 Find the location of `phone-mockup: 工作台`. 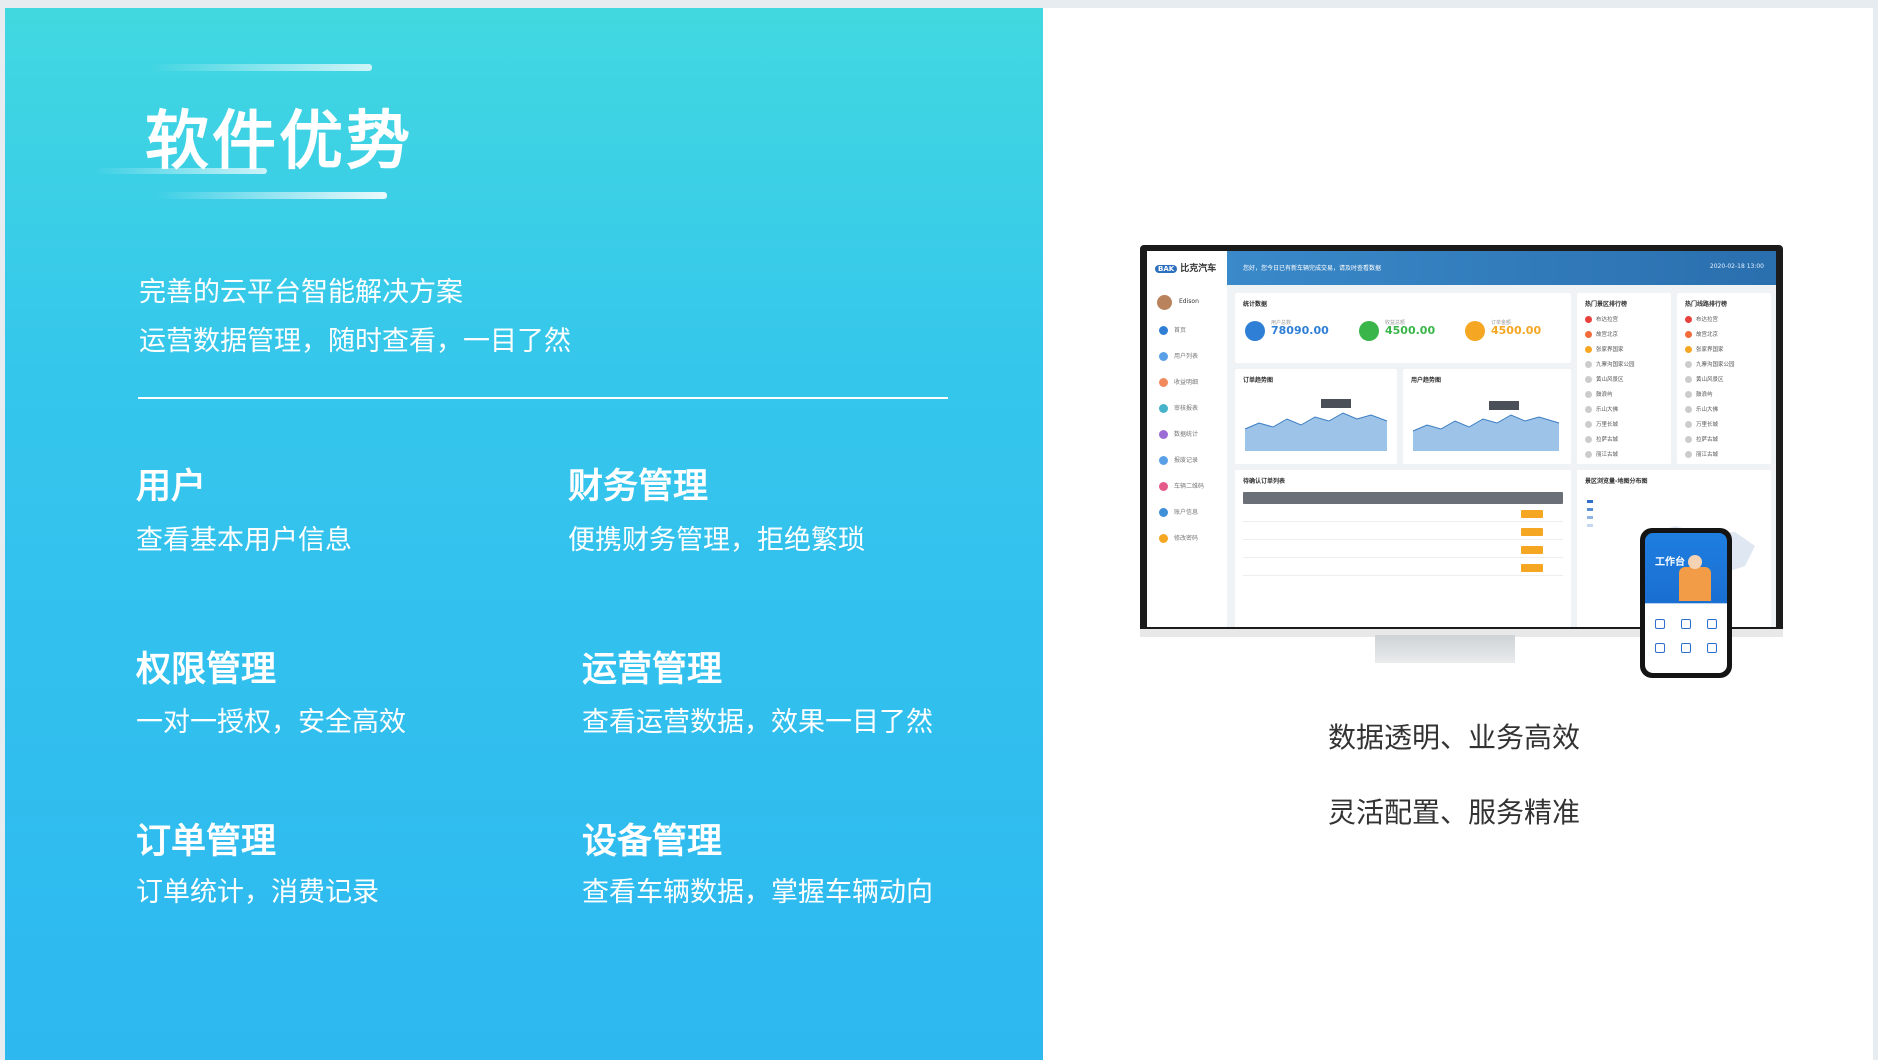

phone-mockup: 工作台 is located at coordinates (1686, 603).